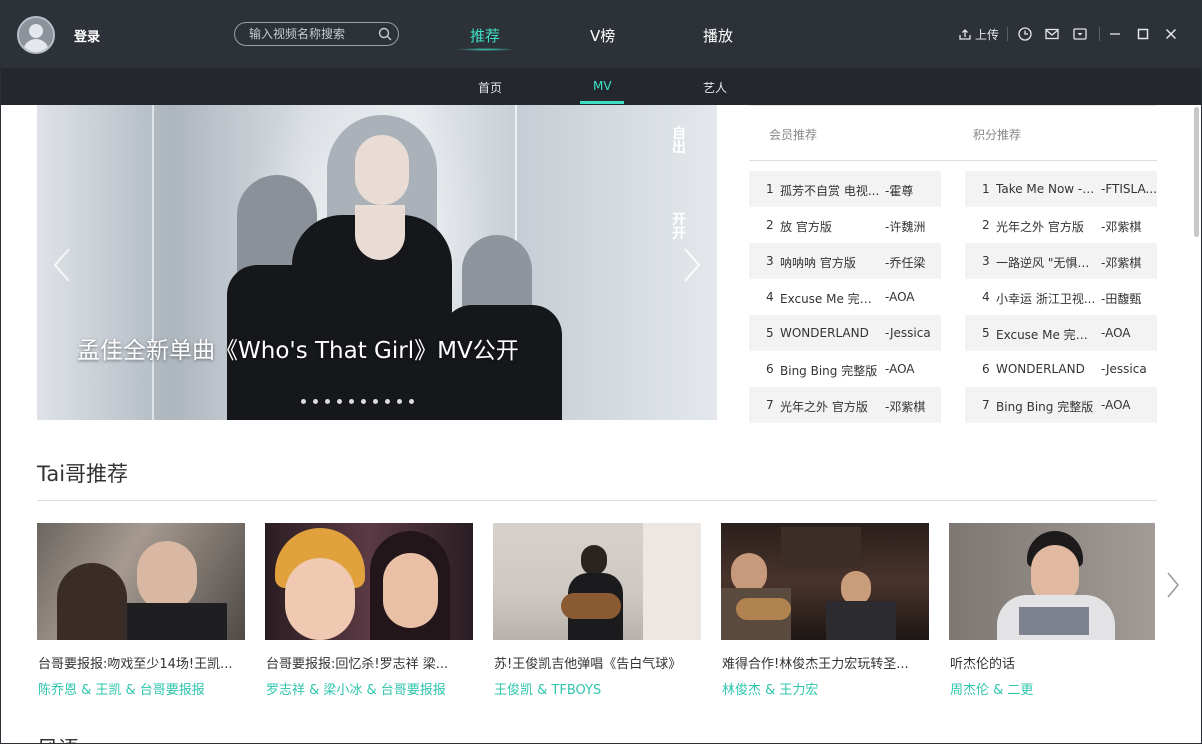 The image size is (1202, 744). What do you see at coordinates (1196, 172) in the screenshot?
I see `scrollbar-thumb` at bounding box center [1196, 172].